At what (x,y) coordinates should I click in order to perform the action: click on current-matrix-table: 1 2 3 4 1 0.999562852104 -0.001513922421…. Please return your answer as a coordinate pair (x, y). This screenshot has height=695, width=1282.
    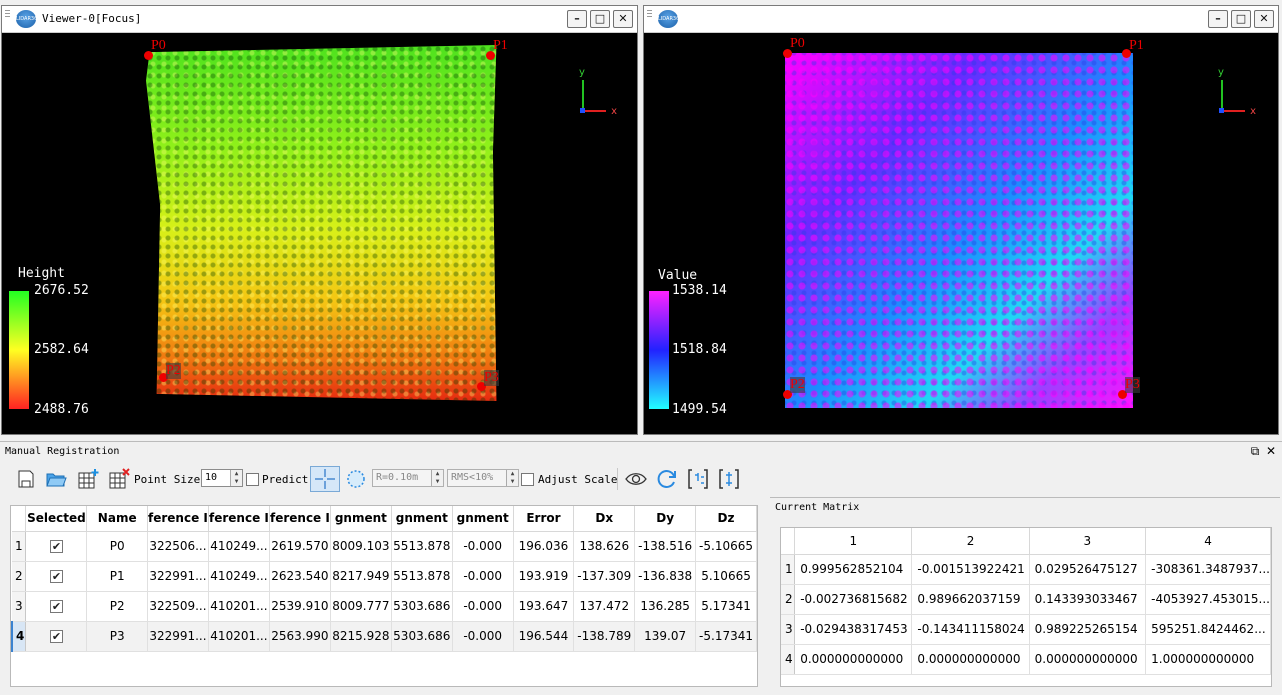
    Looking at the image, I should click on (1026, 607).